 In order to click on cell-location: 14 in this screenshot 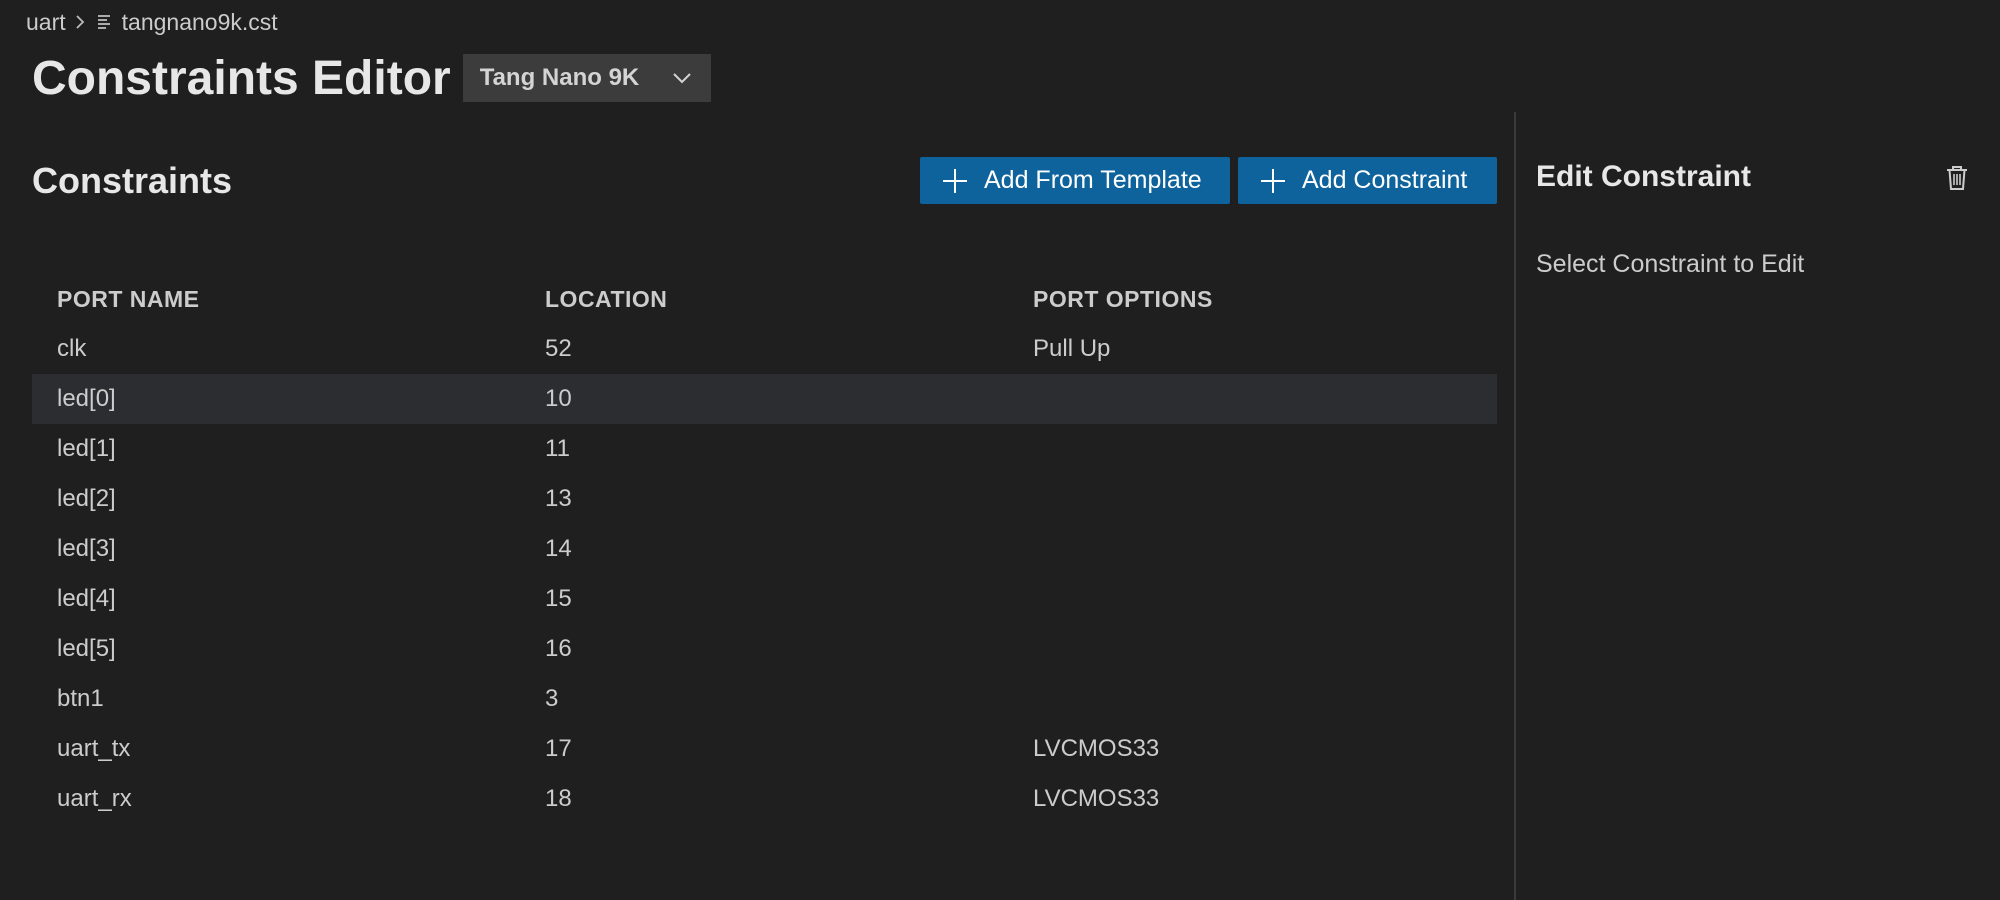, I will do `click(558, 548)`.